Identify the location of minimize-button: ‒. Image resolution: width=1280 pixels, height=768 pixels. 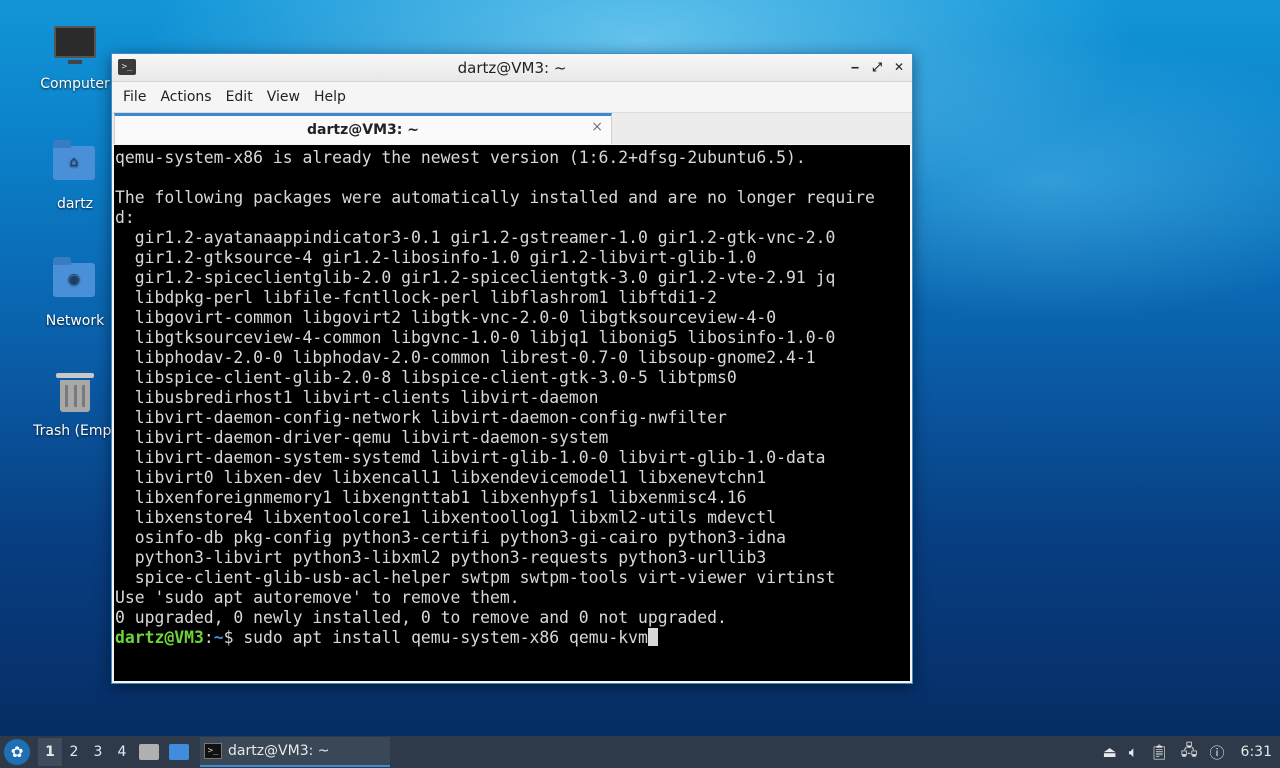
(855, 67).